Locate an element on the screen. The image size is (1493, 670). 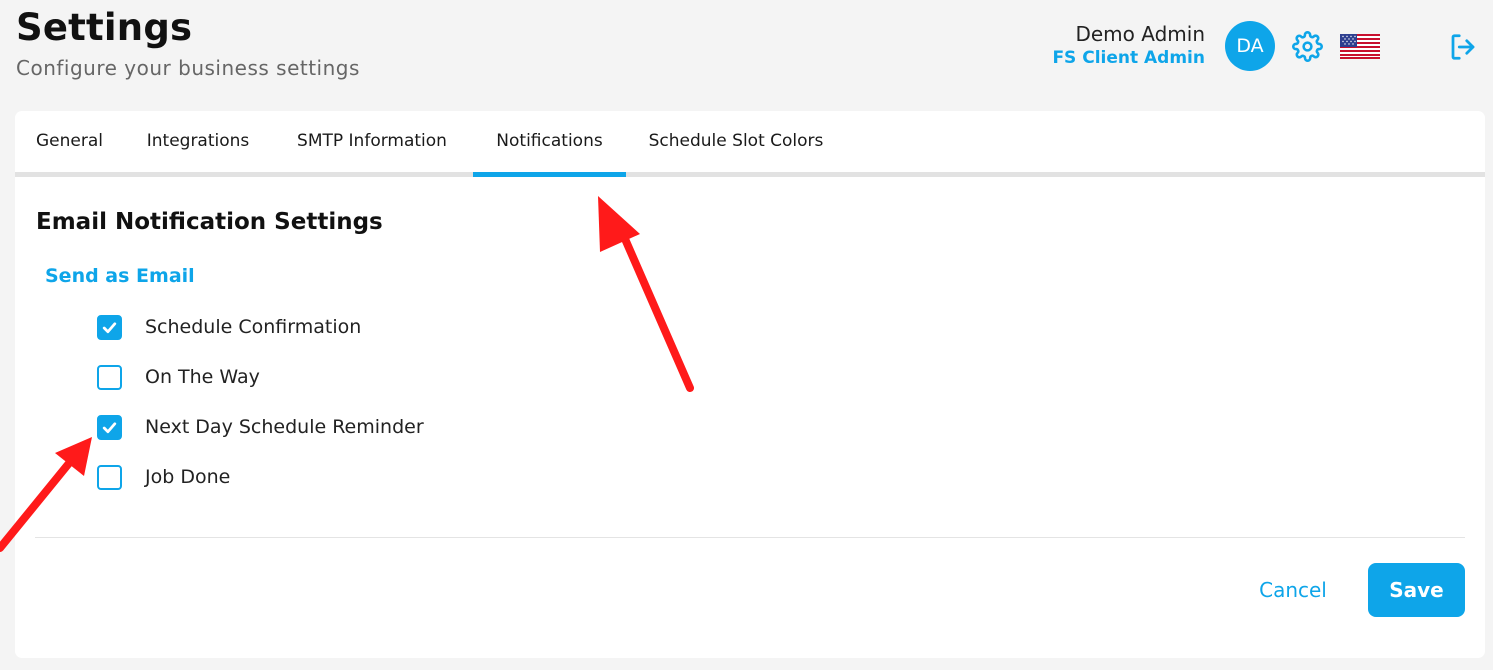
option-label: Job Done is located at coordinates (188, 477).